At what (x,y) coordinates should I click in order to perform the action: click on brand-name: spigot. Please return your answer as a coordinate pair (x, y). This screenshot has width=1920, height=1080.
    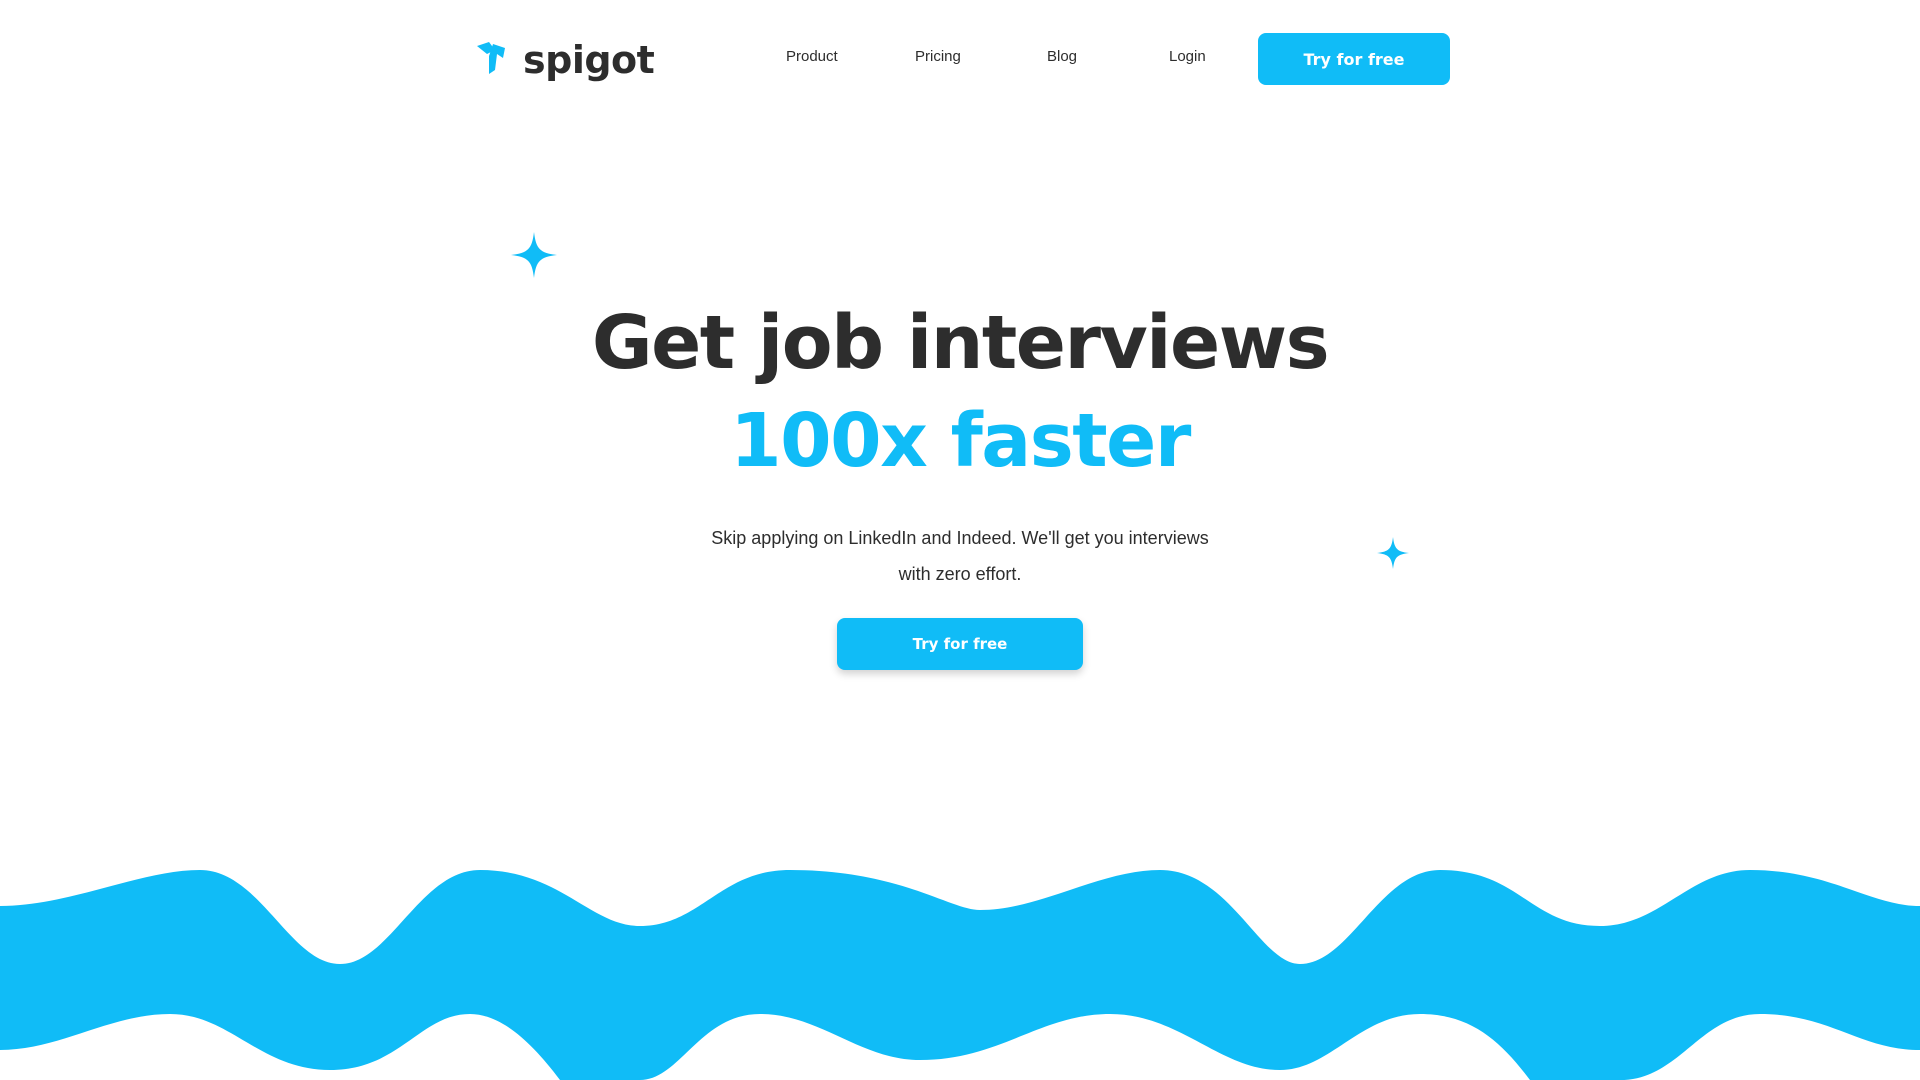
    Looking at the image, I should click on (589, 60).